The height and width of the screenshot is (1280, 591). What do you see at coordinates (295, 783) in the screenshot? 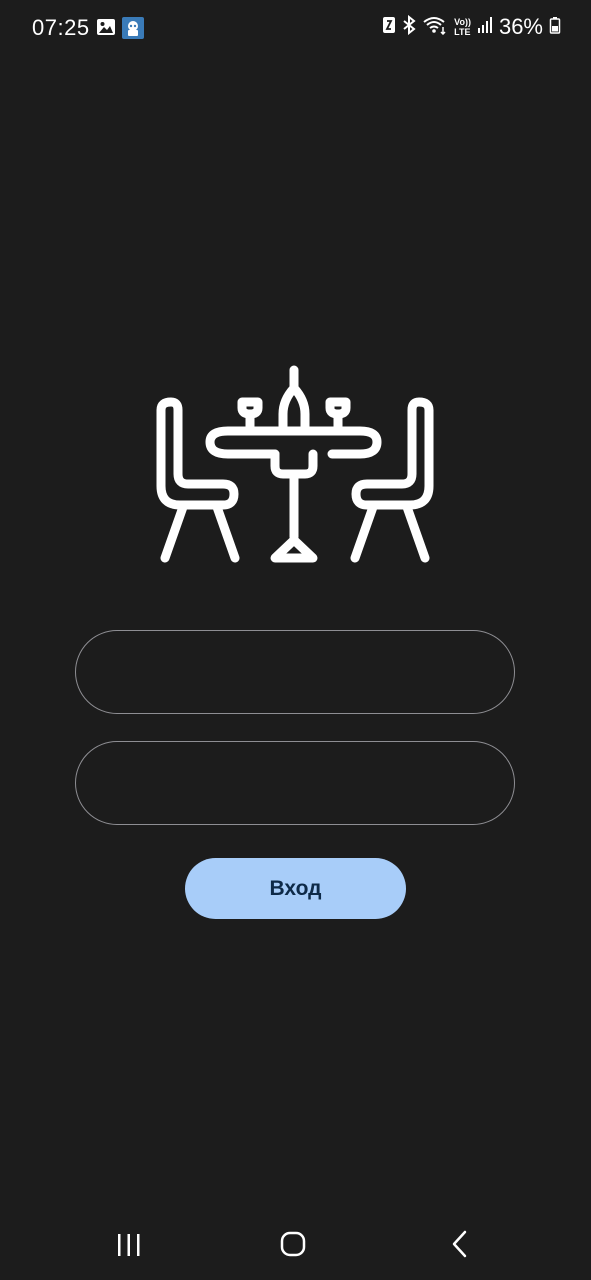
I see `password-input` at bounding box center [295, 783].